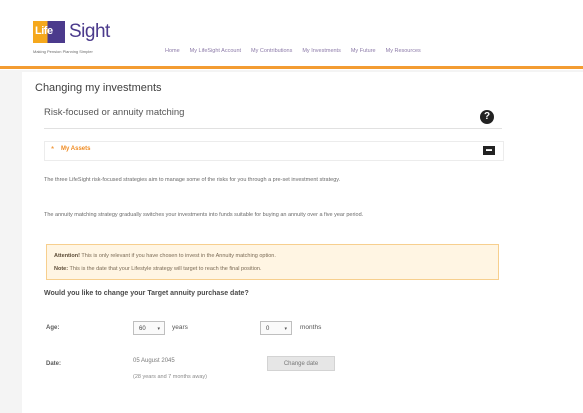 This screenshot has height=413, width=583. I want to click on age-label: Age:, so click(53, 328).